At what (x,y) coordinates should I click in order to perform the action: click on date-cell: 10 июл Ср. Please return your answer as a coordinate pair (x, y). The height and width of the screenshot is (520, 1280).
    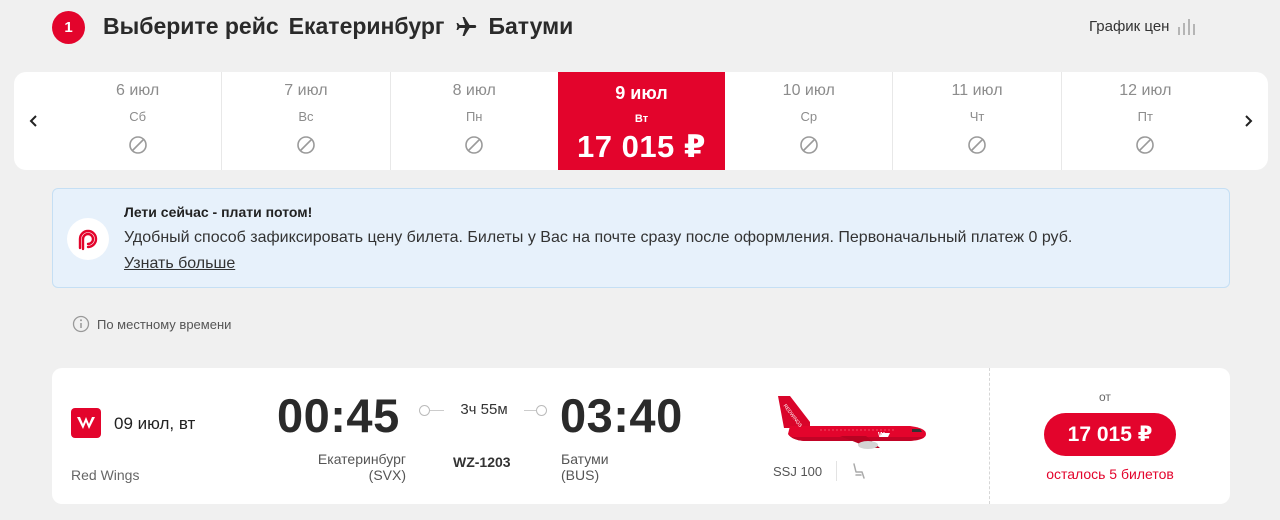
    Looking at the image, I should click on (808, 121).